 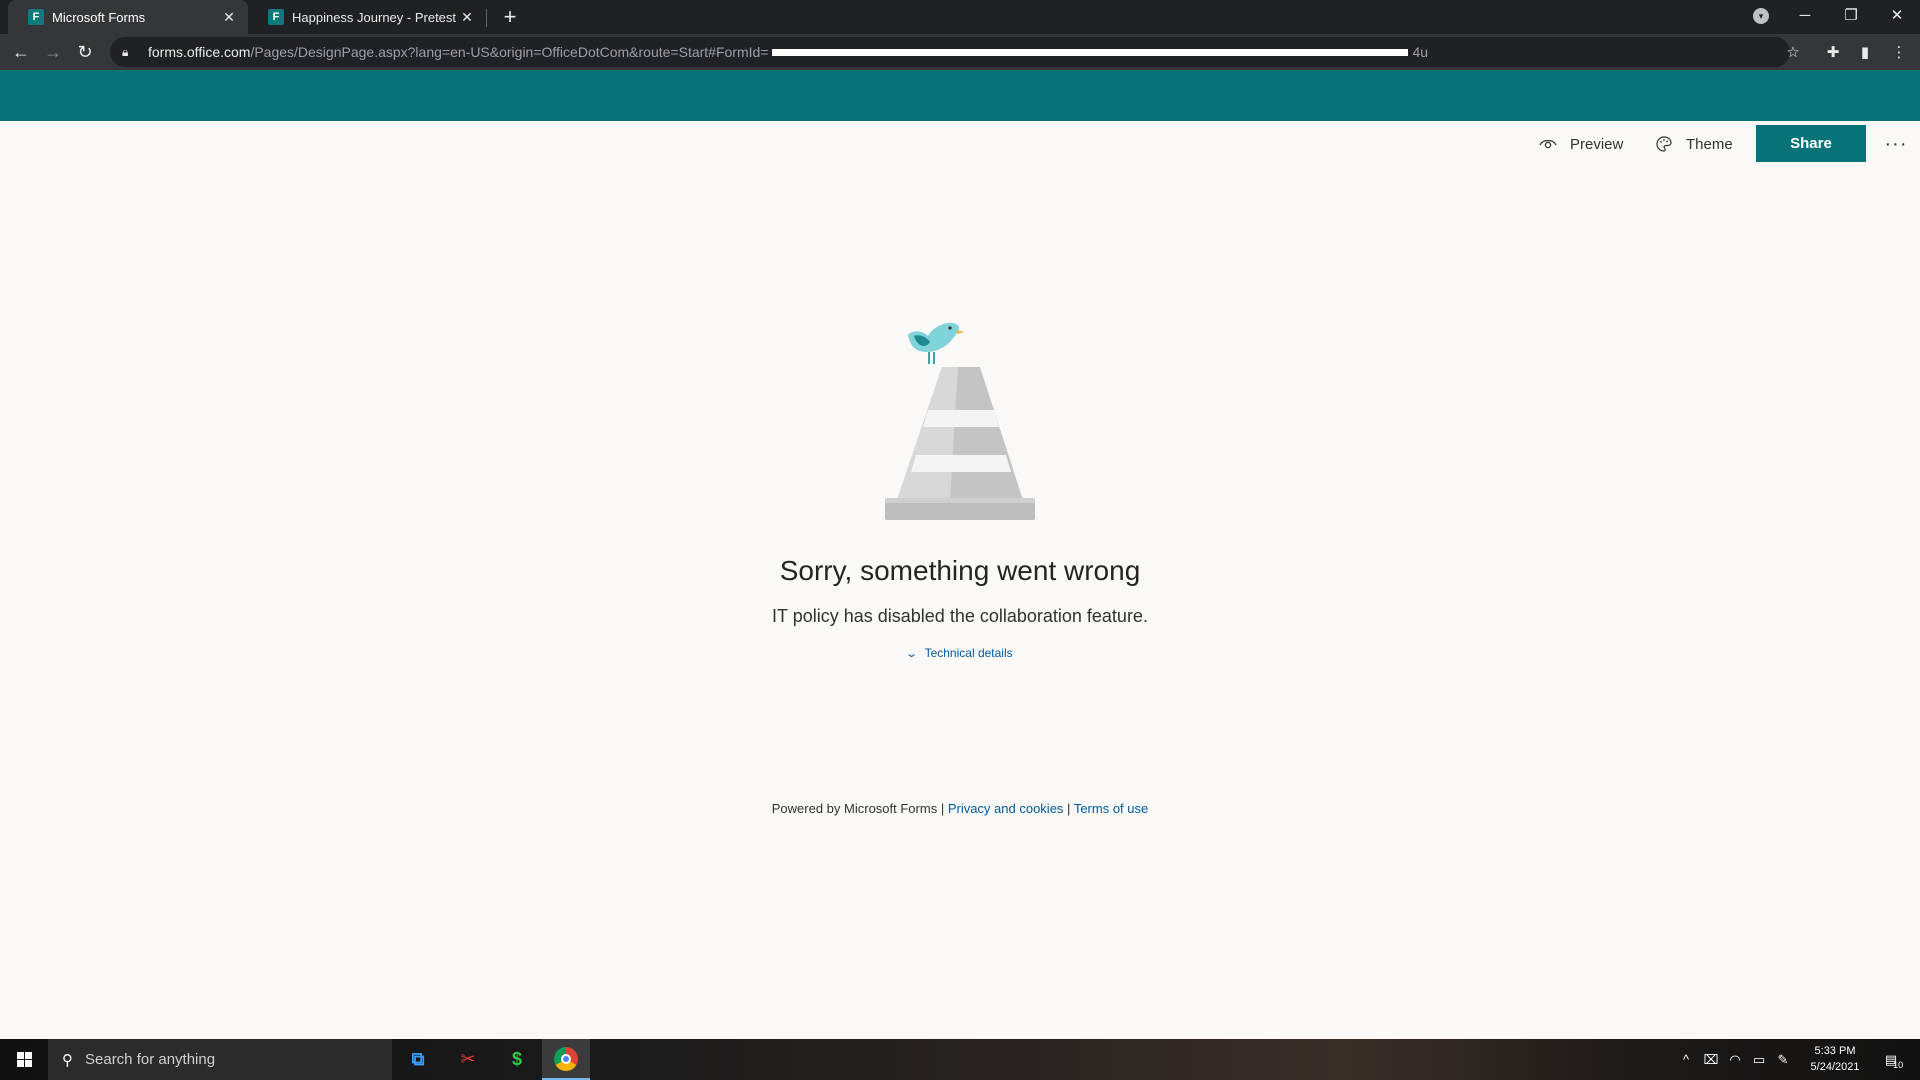 I want to click on pen-icon: ✎, so click(x=1783, y=1059).